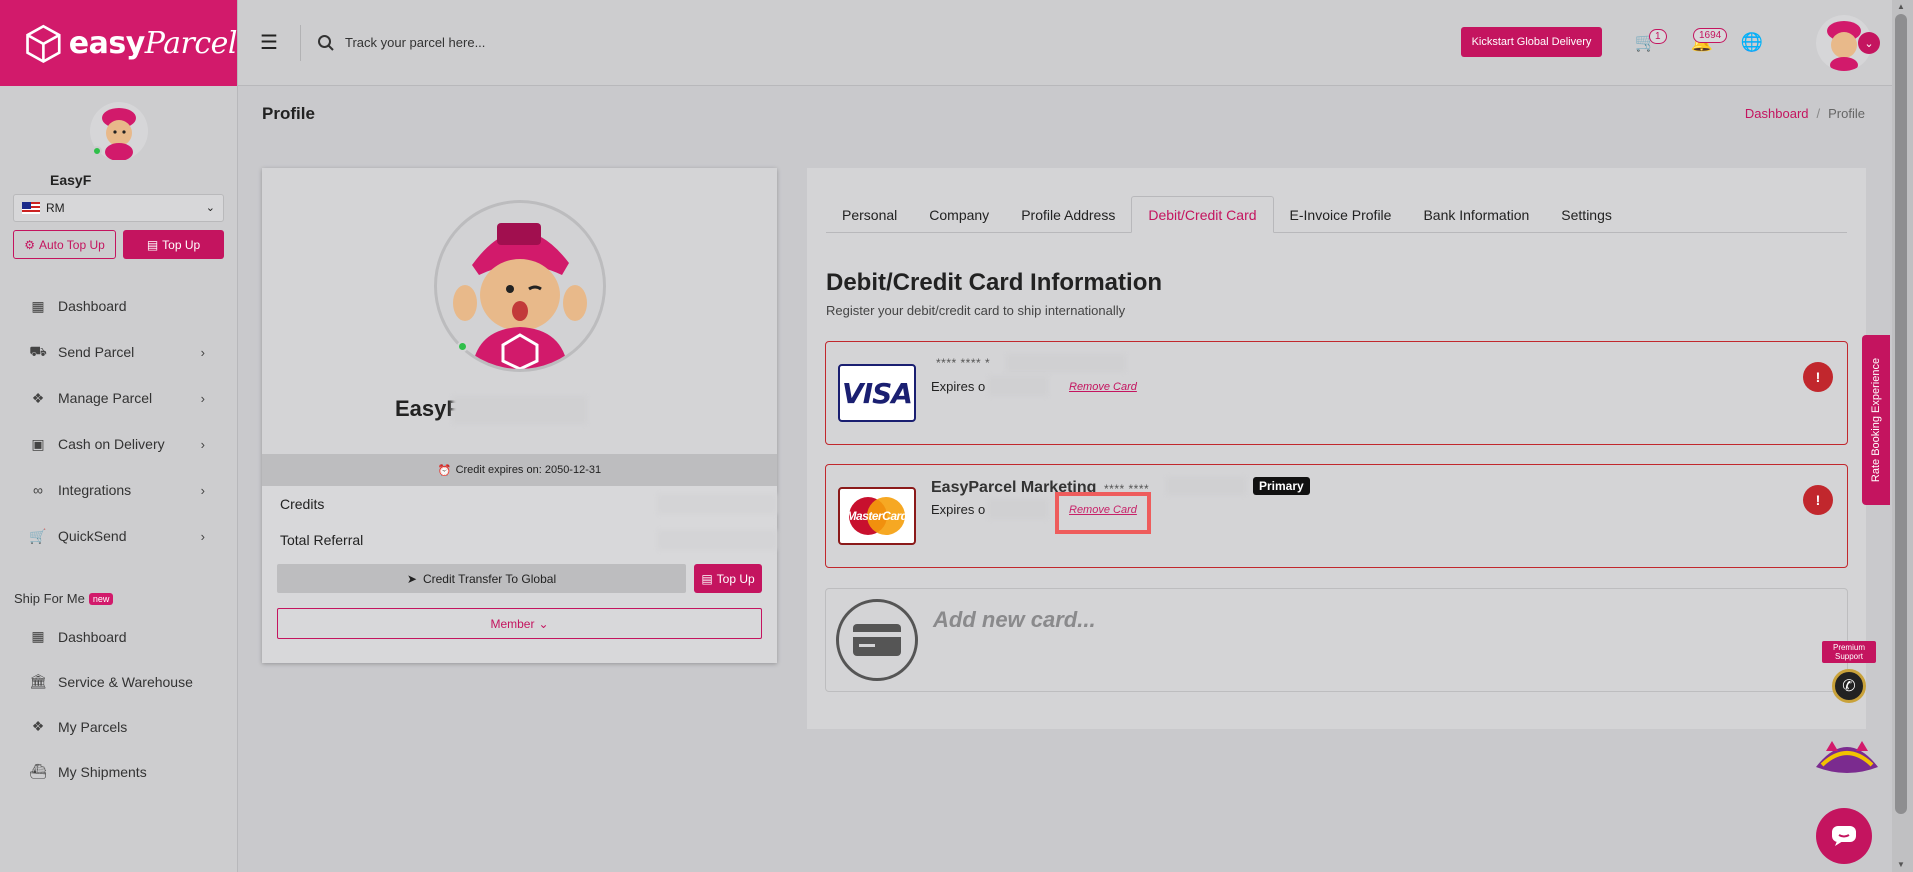 The width and height of the screenshot is (1913, 872). What do you see at coordinates (95, 490) in the screenshot?
I see `sidebar-item-label: Integrations` at bounding box center [95, 490].